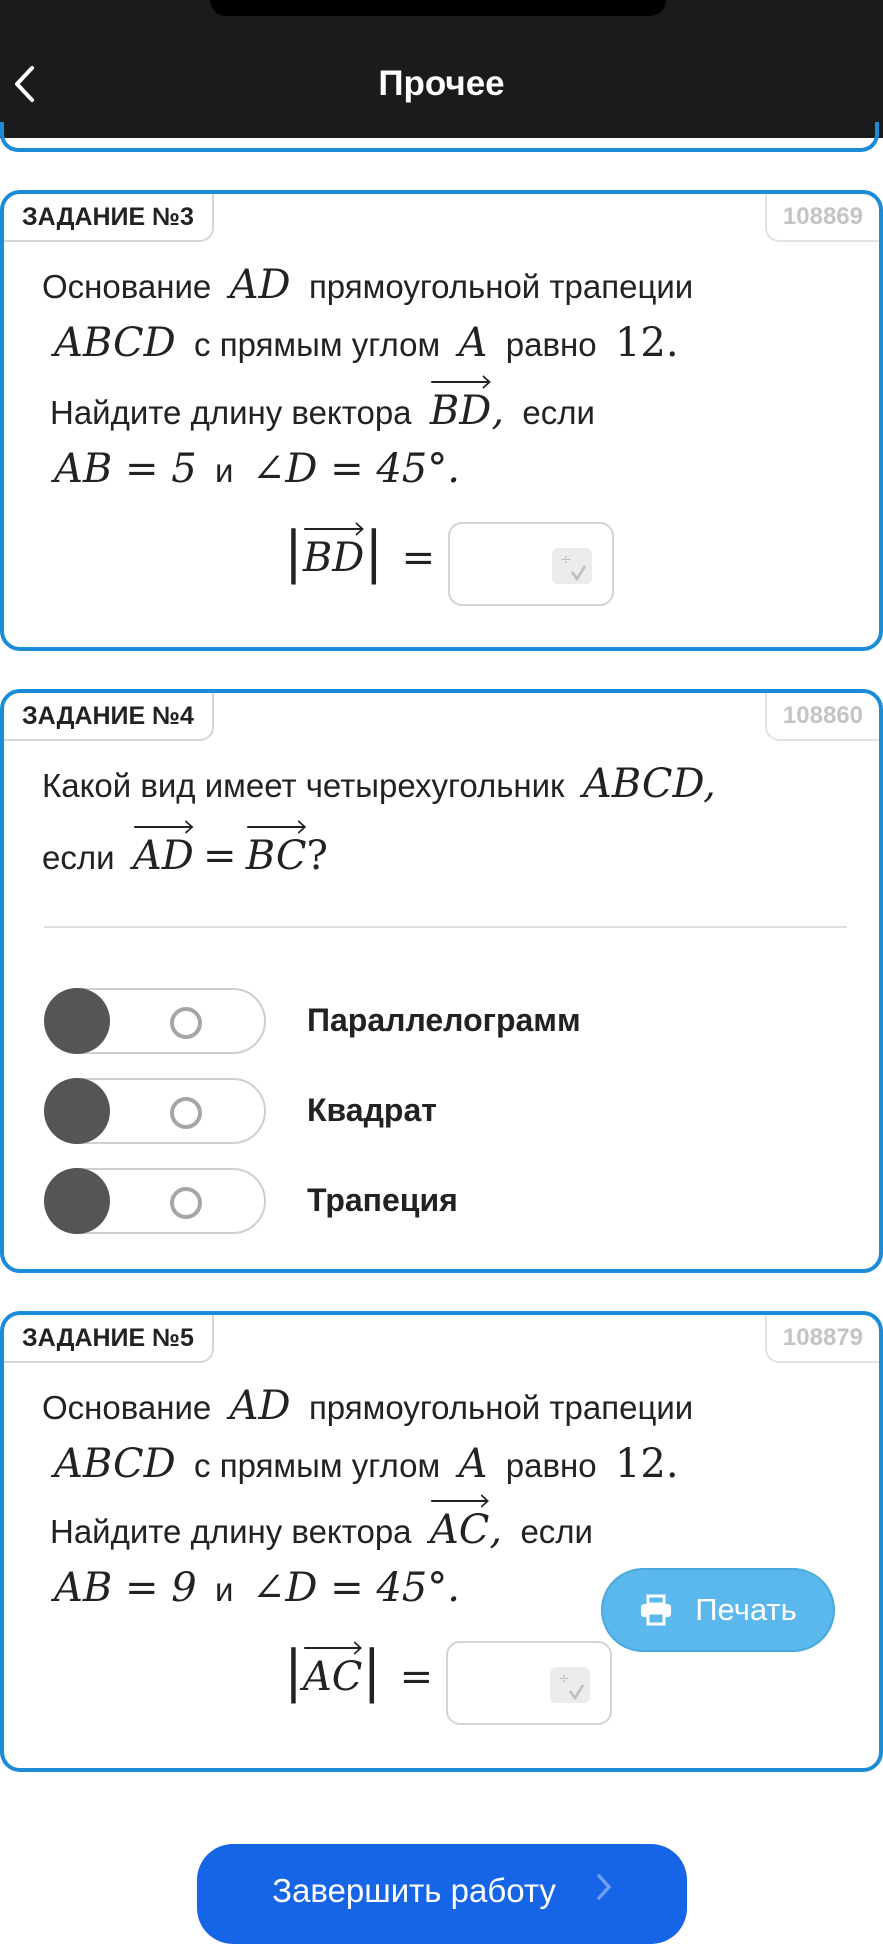  What do you see at coordinates (821, 218) in the screenshot?
I see `task-id: 108869` at bounding box center [821, 218].